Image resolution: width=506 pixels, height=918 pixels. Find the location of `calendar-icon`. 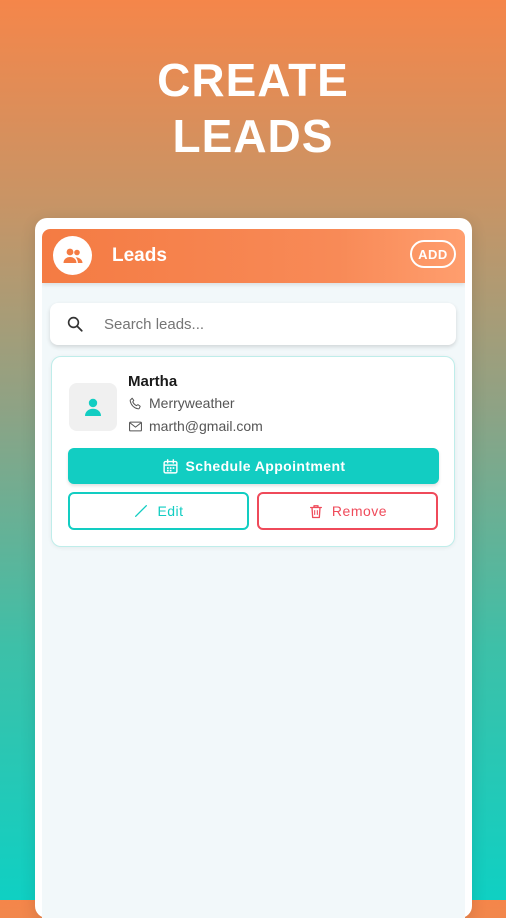

calendar-icon is located at coordinates (170, 466).